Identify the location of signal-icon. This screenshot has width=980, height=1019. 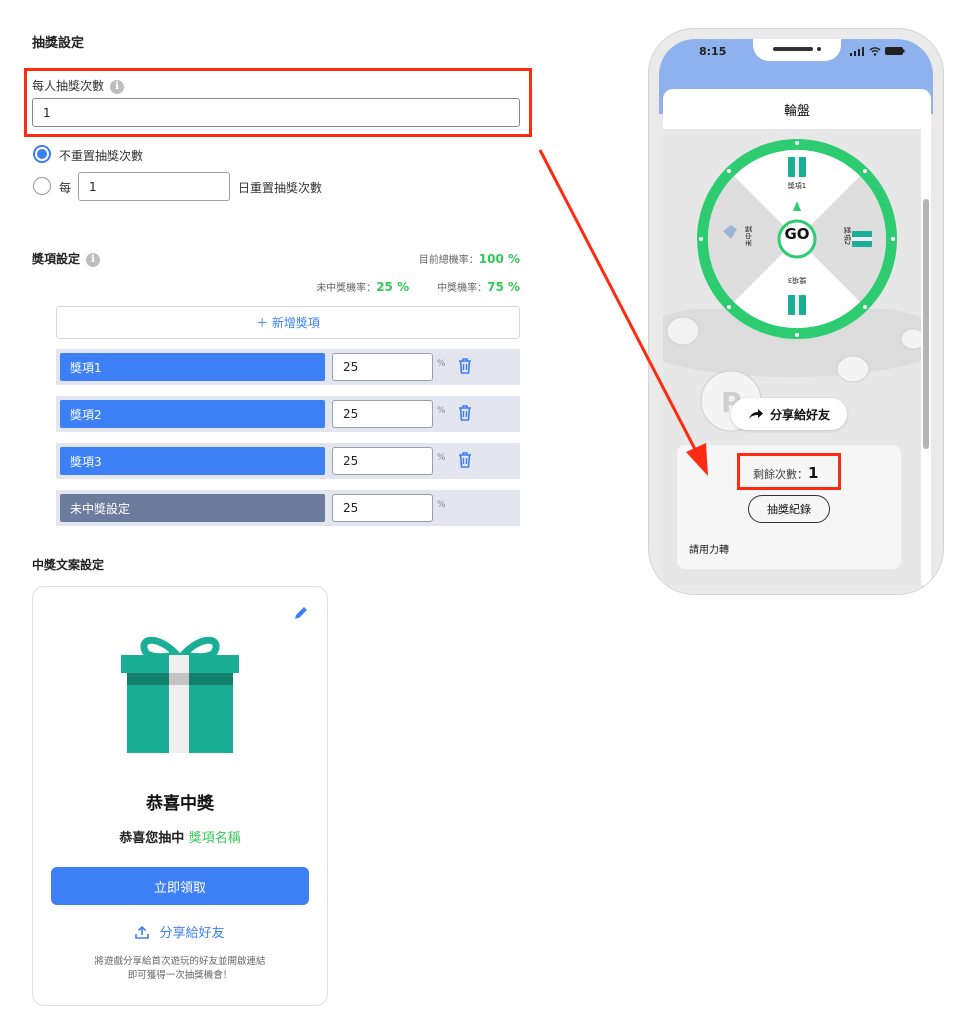
(857, 51).